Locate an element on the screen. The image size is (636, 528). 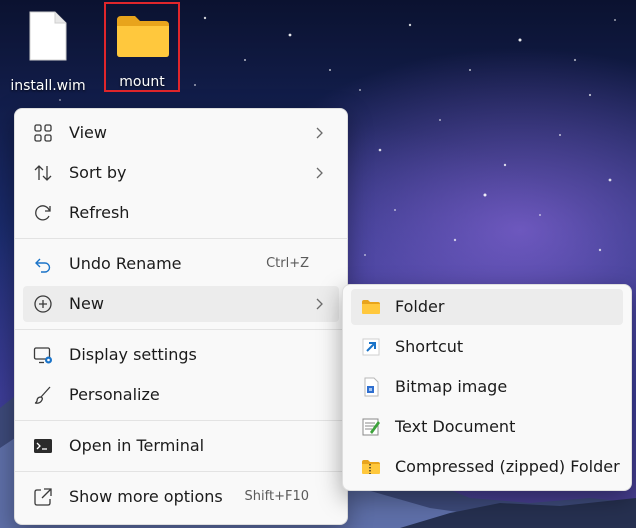
desktop-icon-mount-folder: mount is located at coordinates (142, 47).